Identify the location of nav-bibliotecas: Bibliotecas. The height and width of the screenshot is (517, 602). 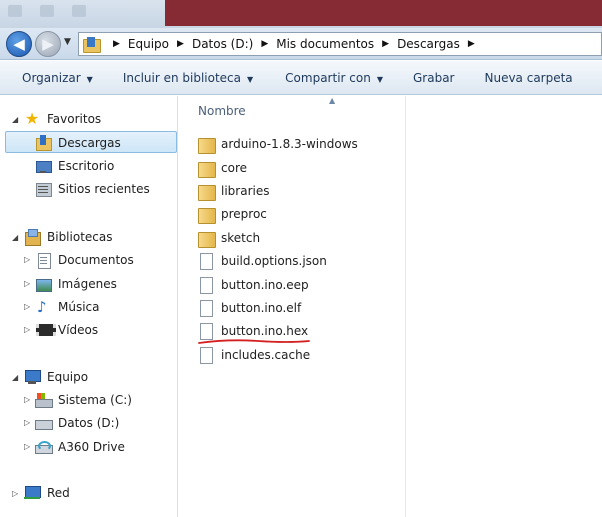
(68, 237).